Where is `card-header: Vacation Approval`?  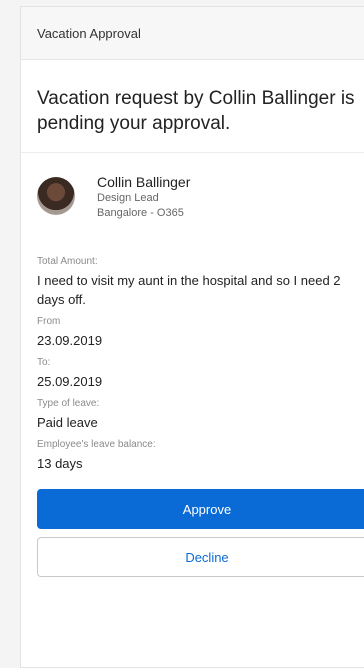 card-header: Vacation Approval is located at coordinates (192, 33).